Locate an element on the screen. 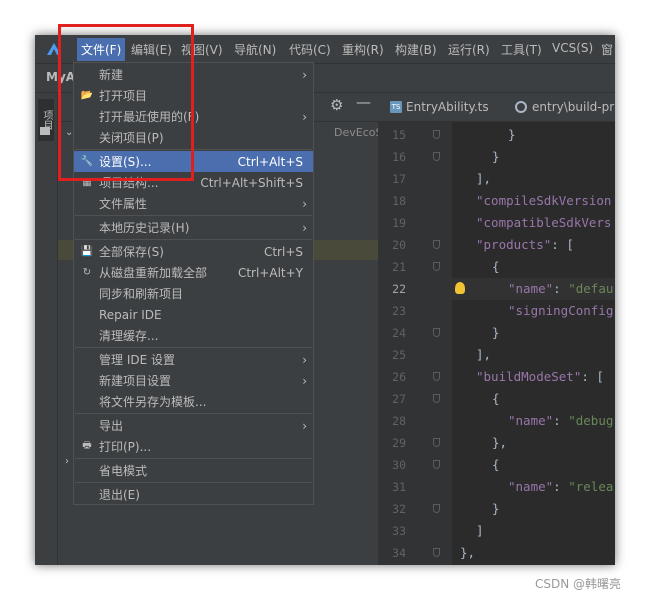 Image resolution: width=650 pixels, height=601 pixels. code-line: "name": "defau is located at coordinates (561, 288).